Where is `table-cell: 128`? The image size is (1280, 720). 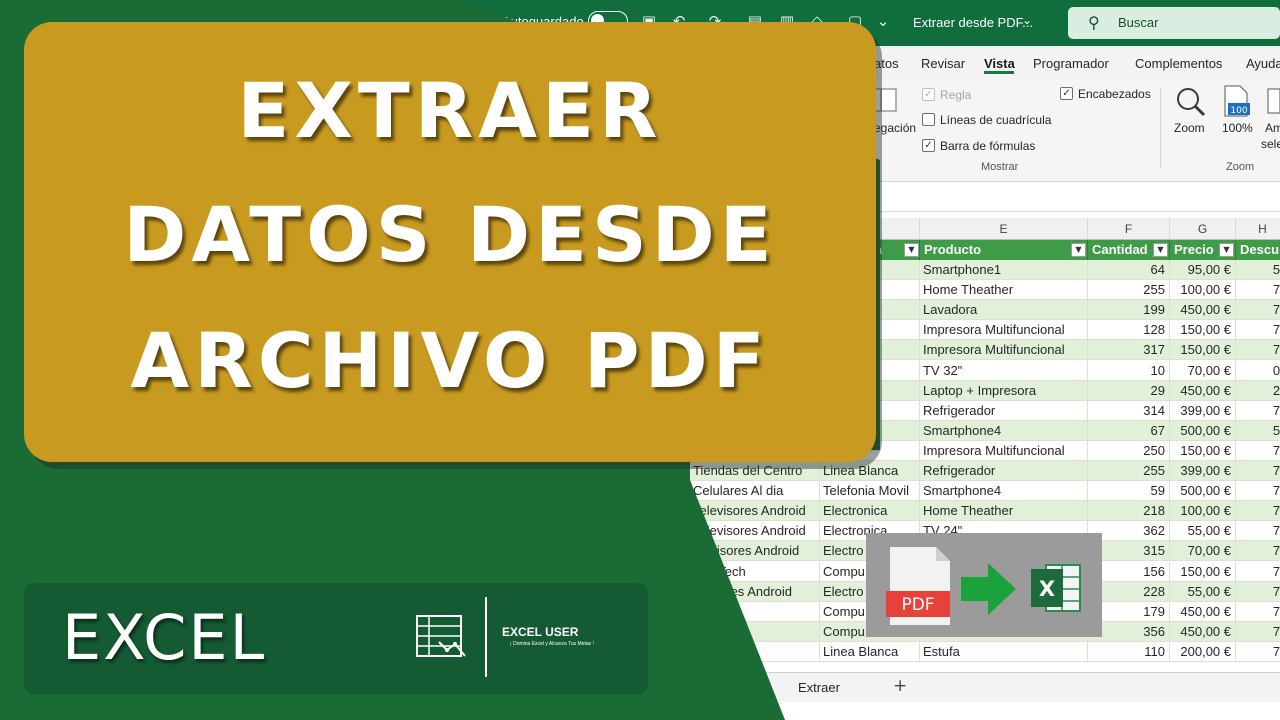 table-cell: 128 is located at coordinates (1129, 330).